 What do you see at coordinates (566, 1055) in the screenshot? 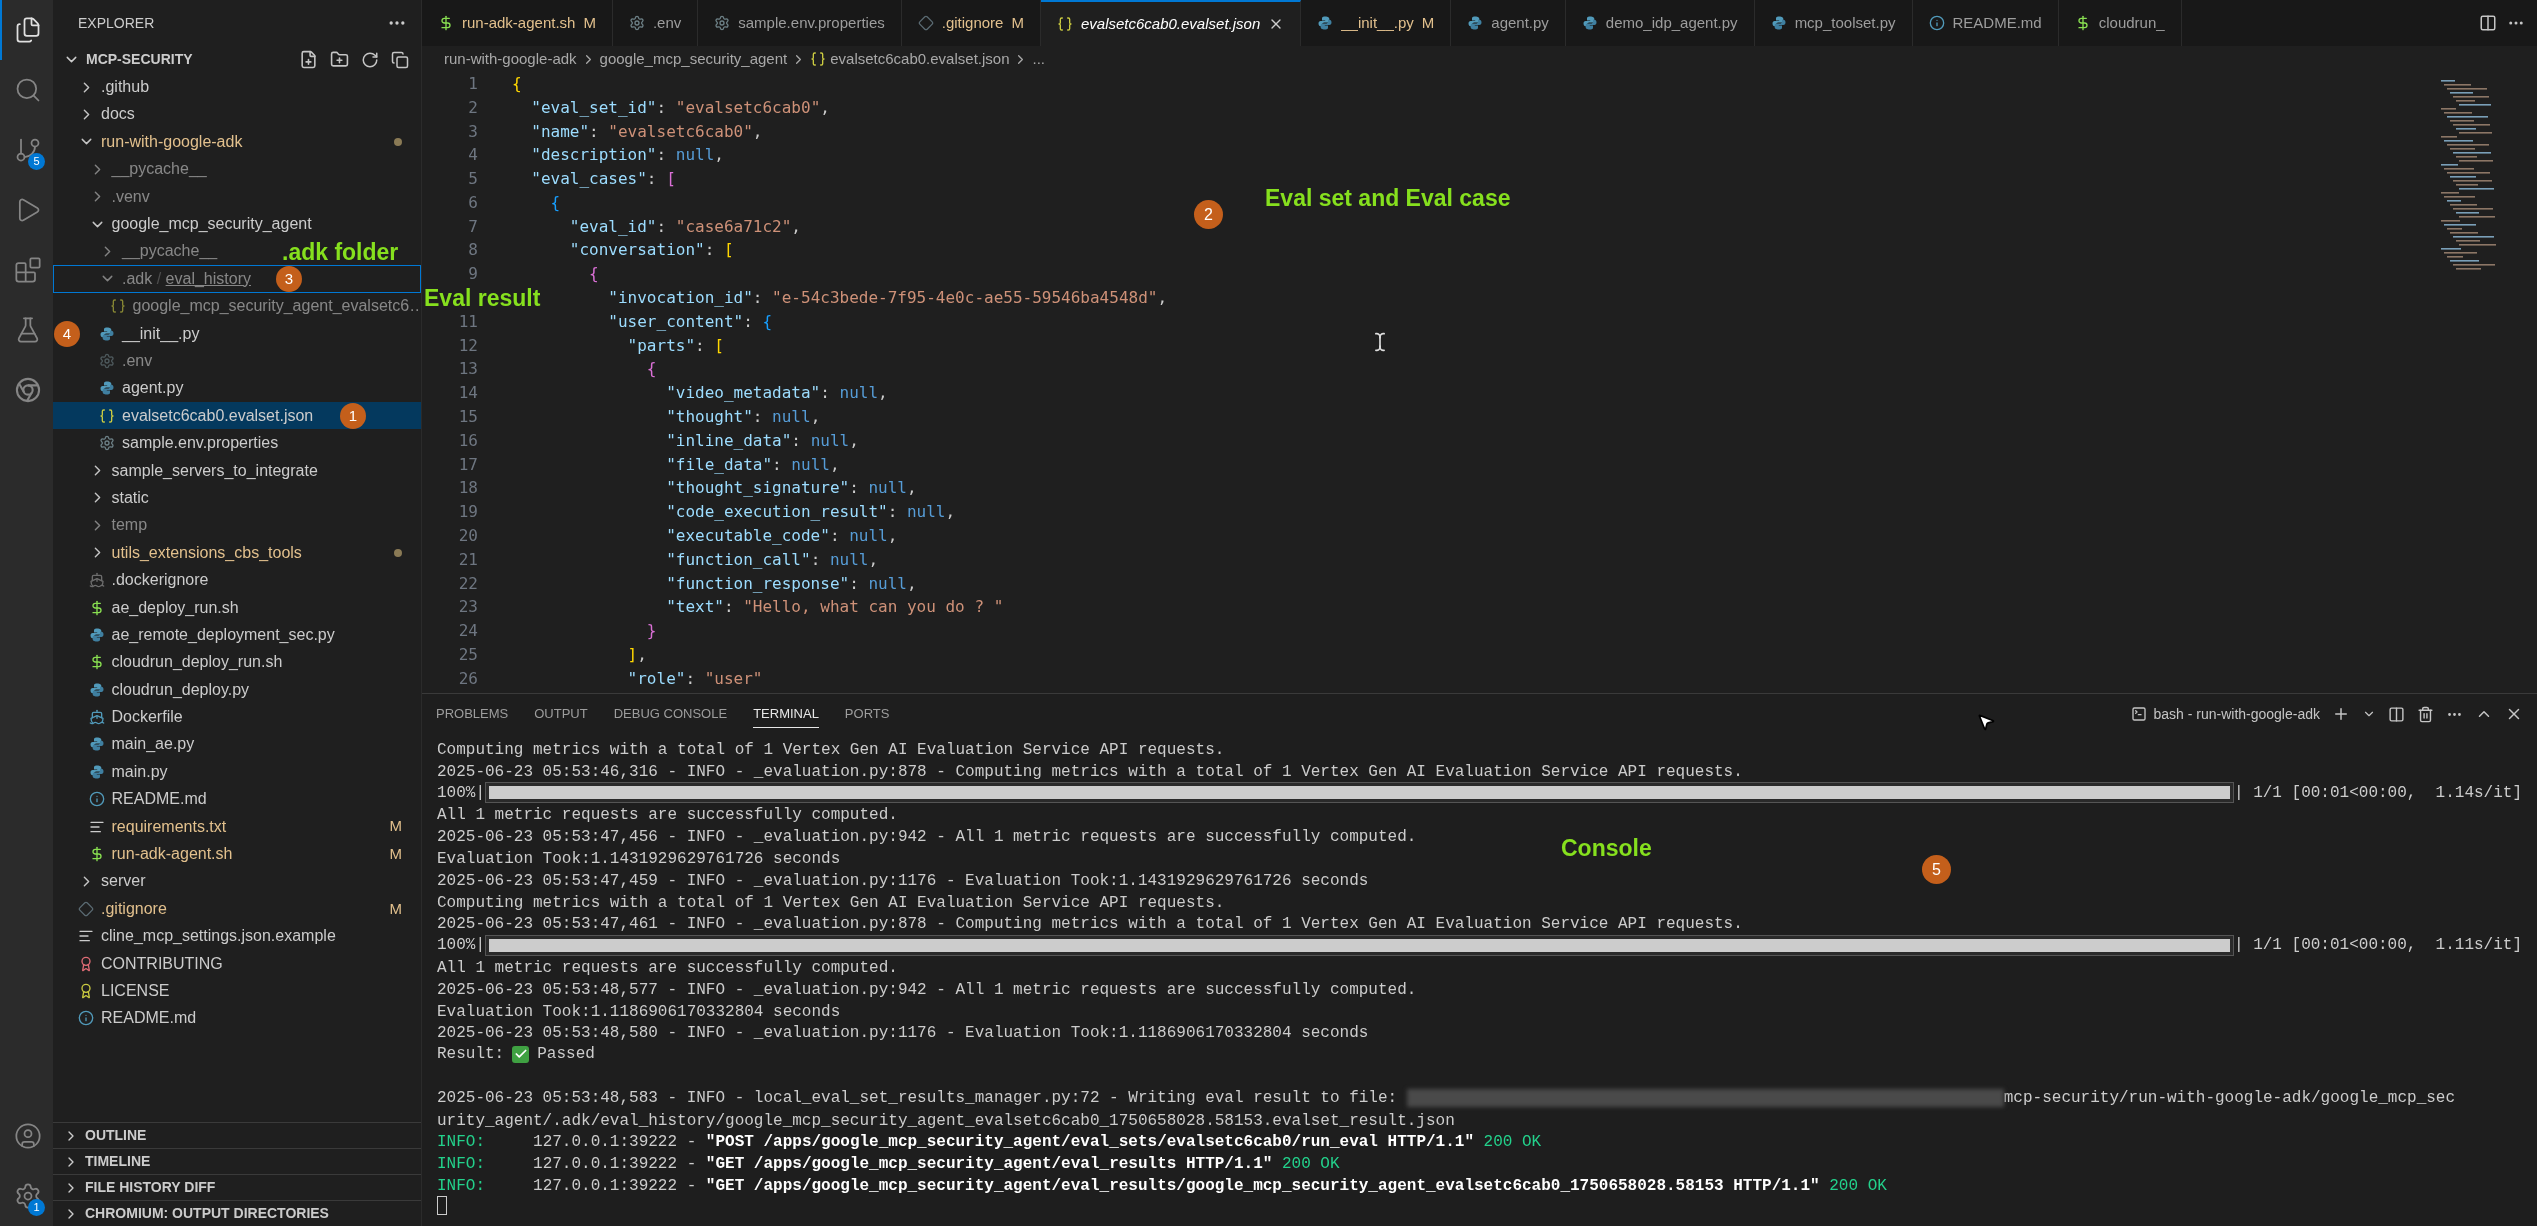
I see `result-status: Passed` at bounding box center [566, 1055].